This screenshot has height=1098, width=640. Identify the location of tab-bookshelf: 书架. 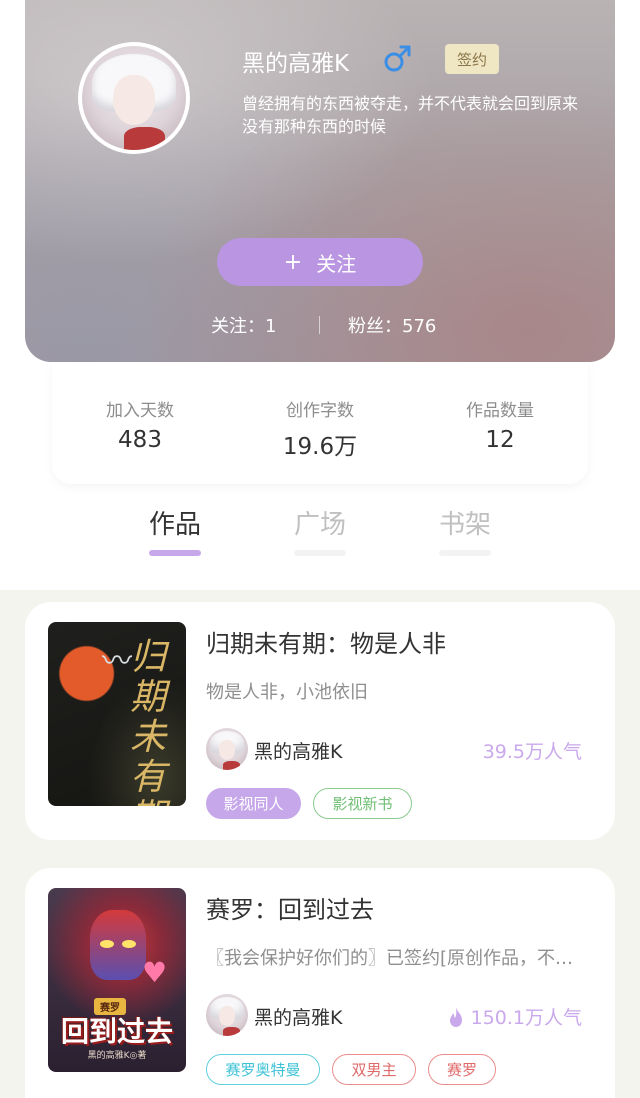
(465, 530).